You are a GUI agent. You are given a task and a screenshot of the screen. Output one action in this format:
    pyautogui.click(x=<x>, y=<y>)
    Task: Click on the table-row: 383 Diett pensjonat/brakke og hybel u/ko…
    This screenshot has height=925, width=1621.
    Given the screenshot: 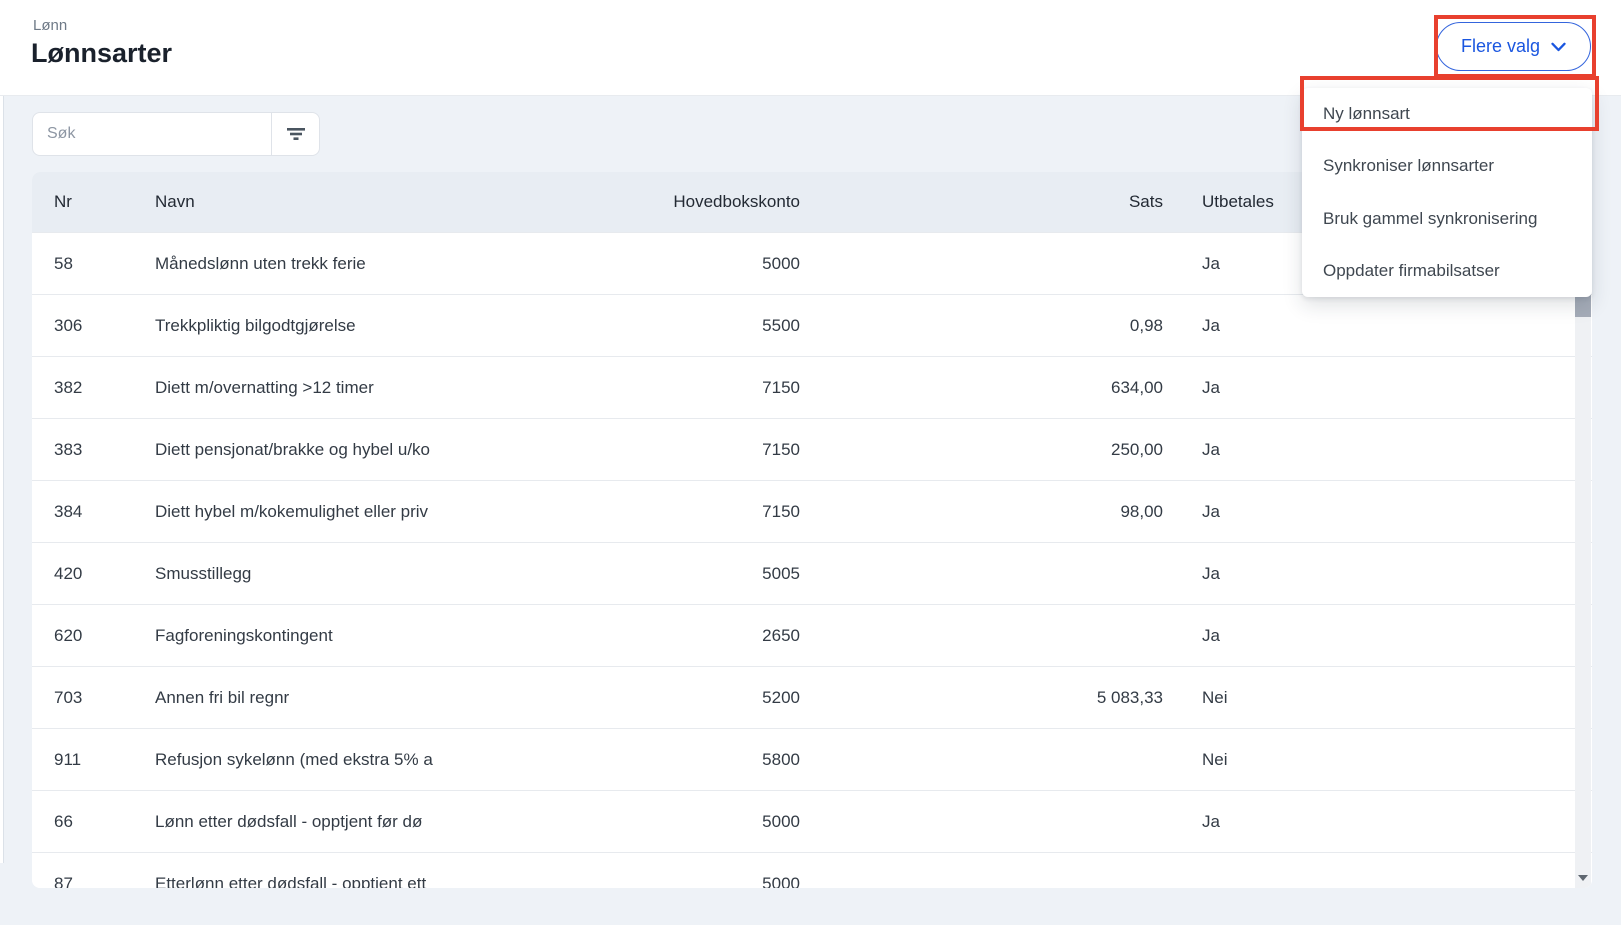 What is the action you would take?
    pyautogui.click(x=812, y=449)
    